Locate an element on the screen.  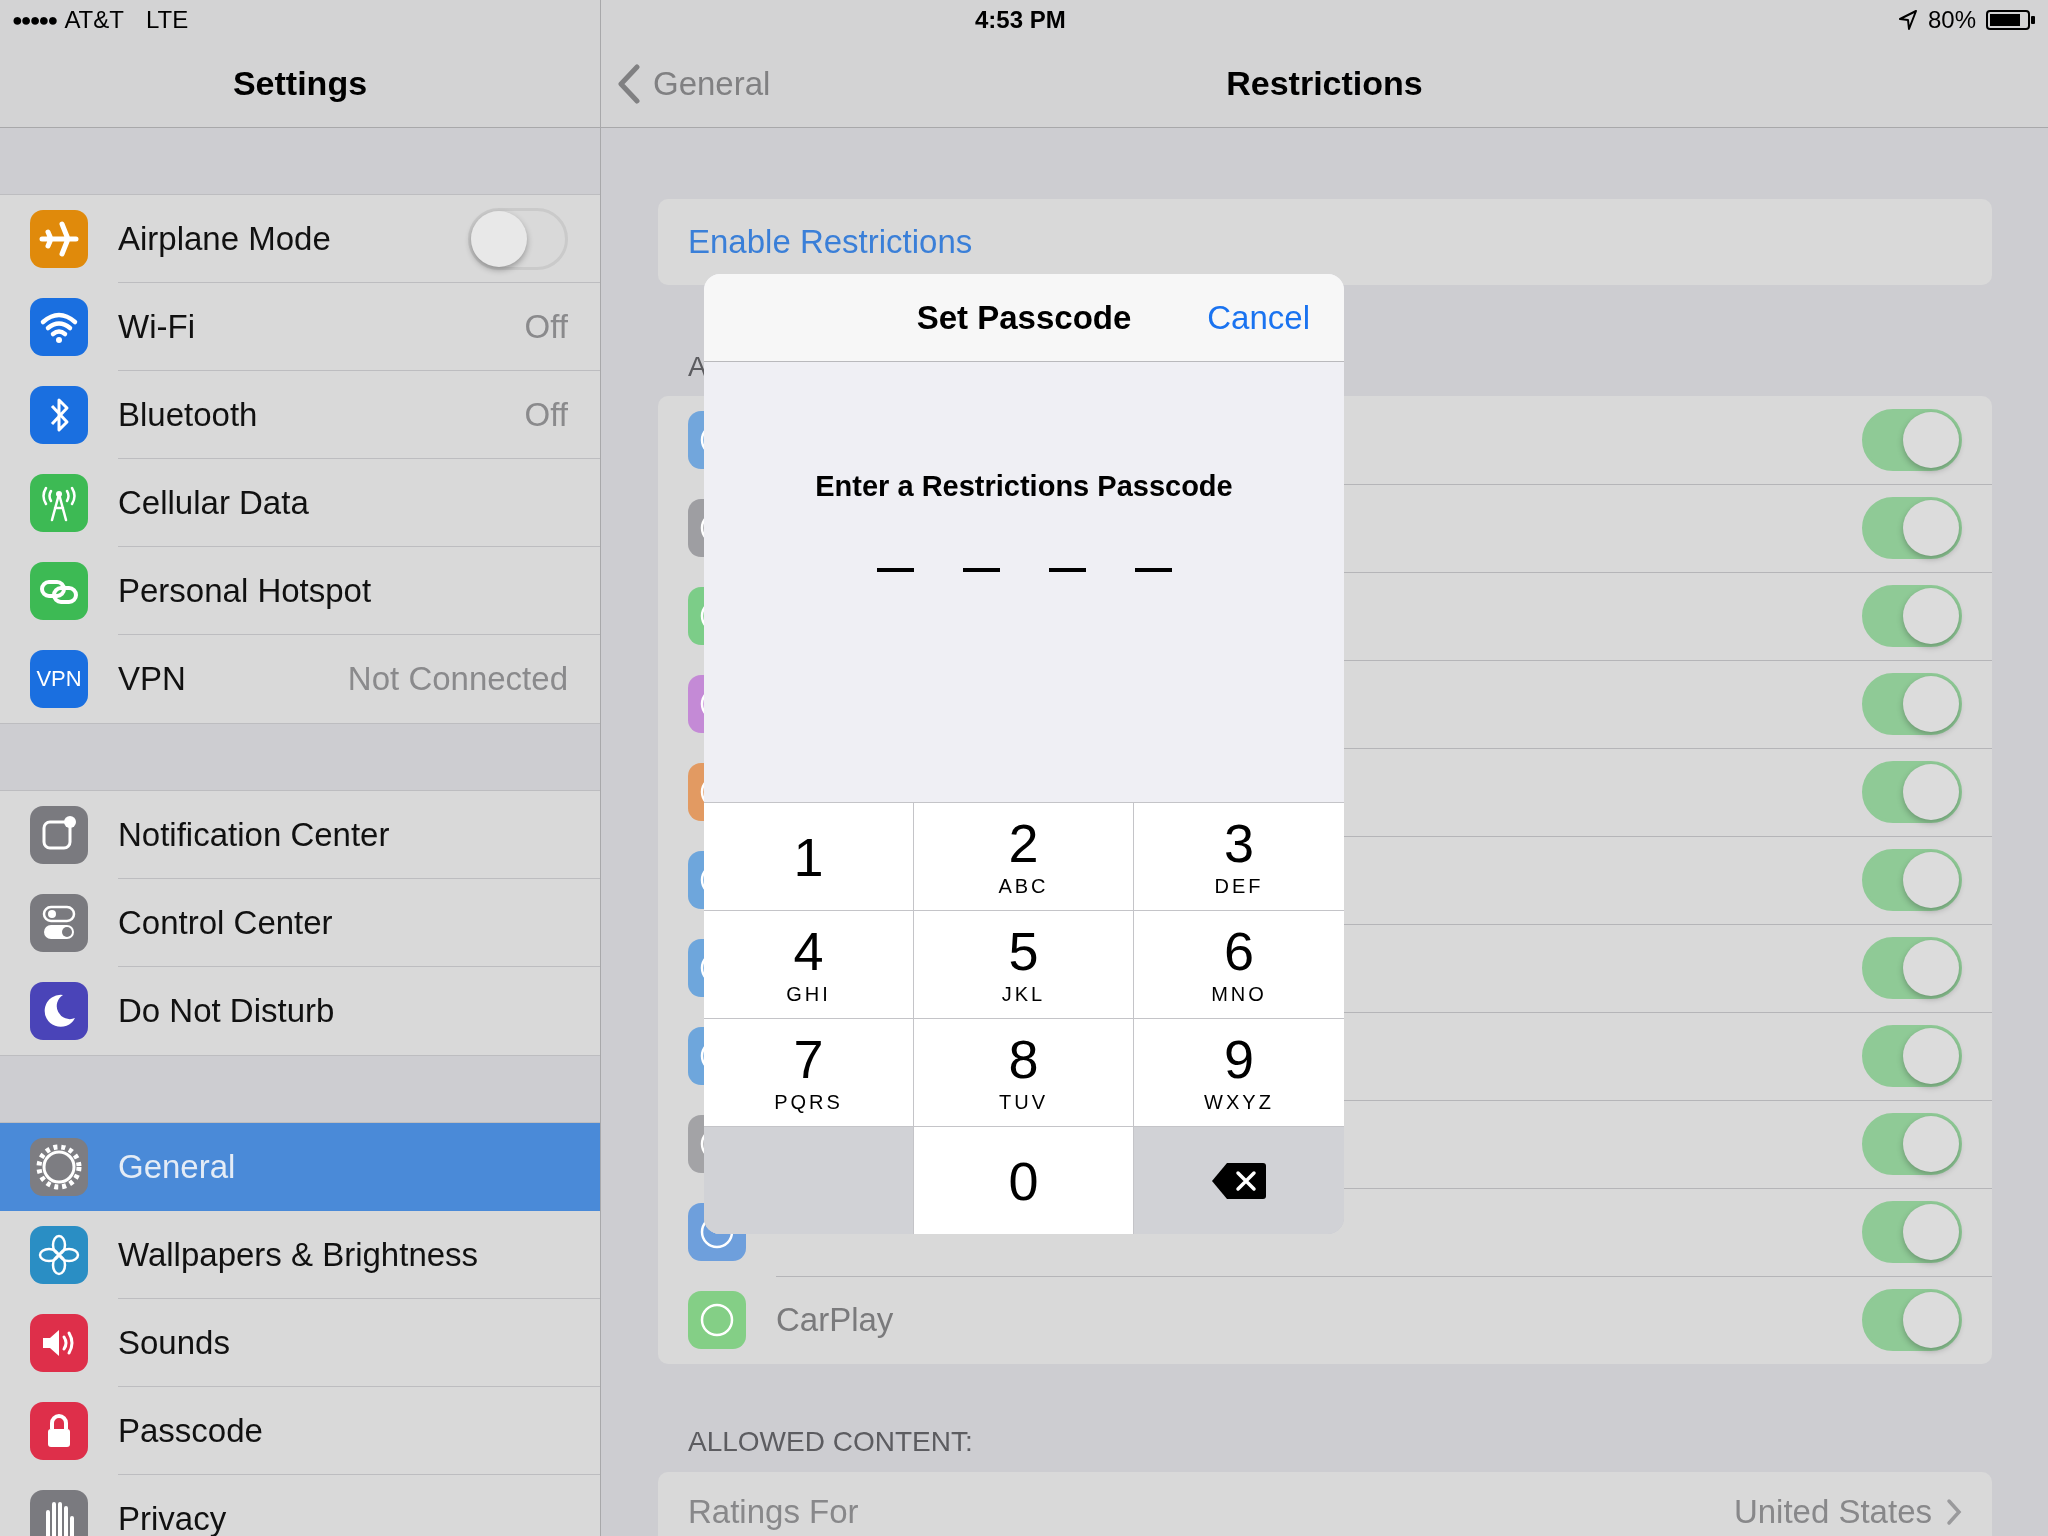
keypad-key: 9 WXYZ is located at coordinates (1239, 1072).